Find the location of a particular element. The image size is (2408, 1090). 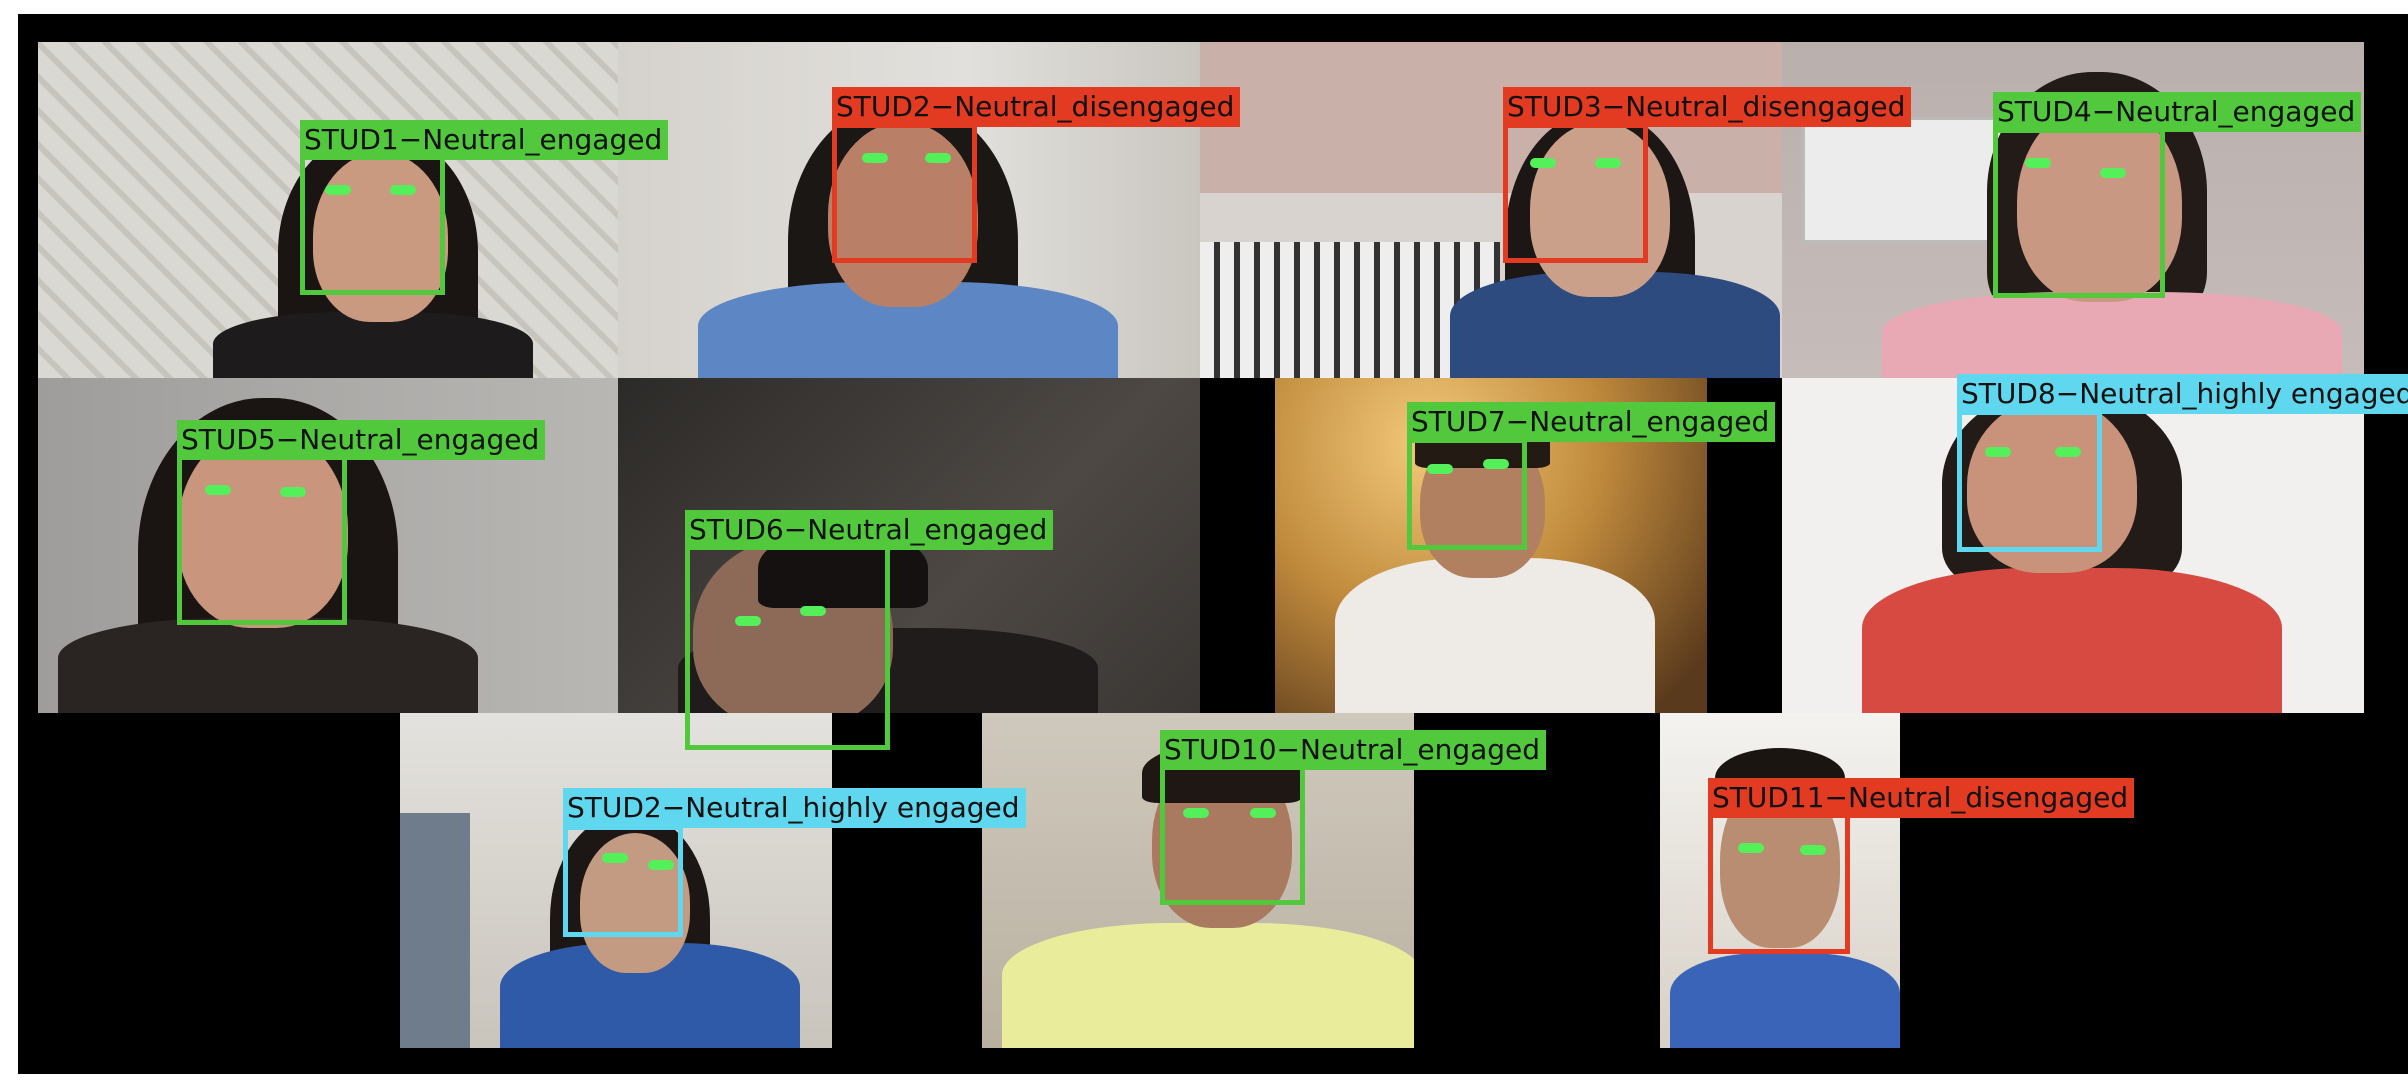

detection-label: STUD7−Neutral_engaged is located at coordinates (1591, 422).